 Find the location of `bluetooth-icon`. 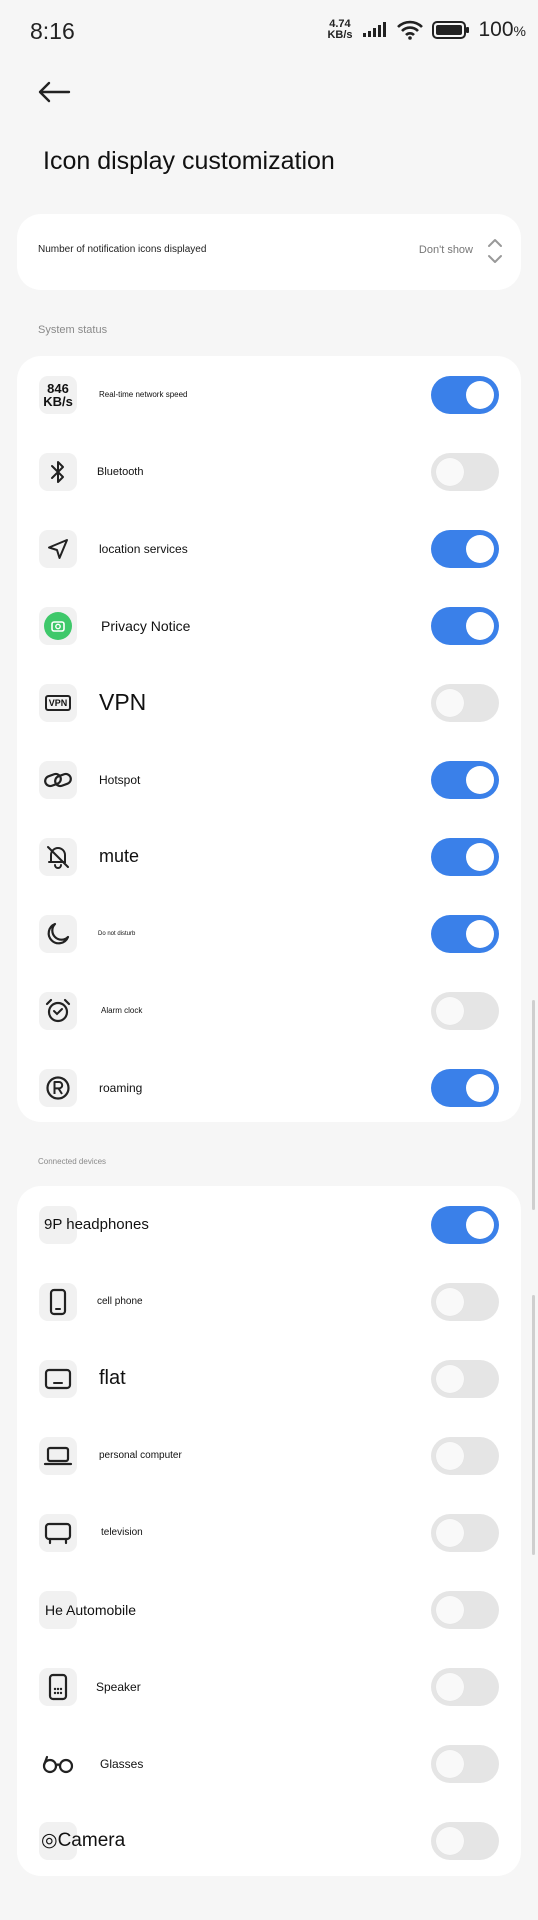

bluetooth-icon is located at coordinates (58, 471).